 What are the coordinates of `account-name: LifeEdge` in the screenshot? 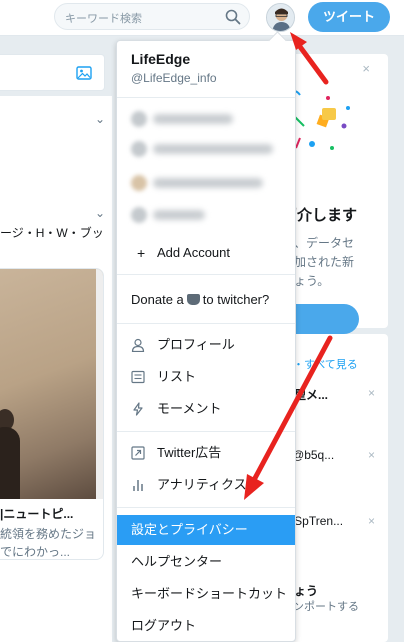 It's located at (160, 59).